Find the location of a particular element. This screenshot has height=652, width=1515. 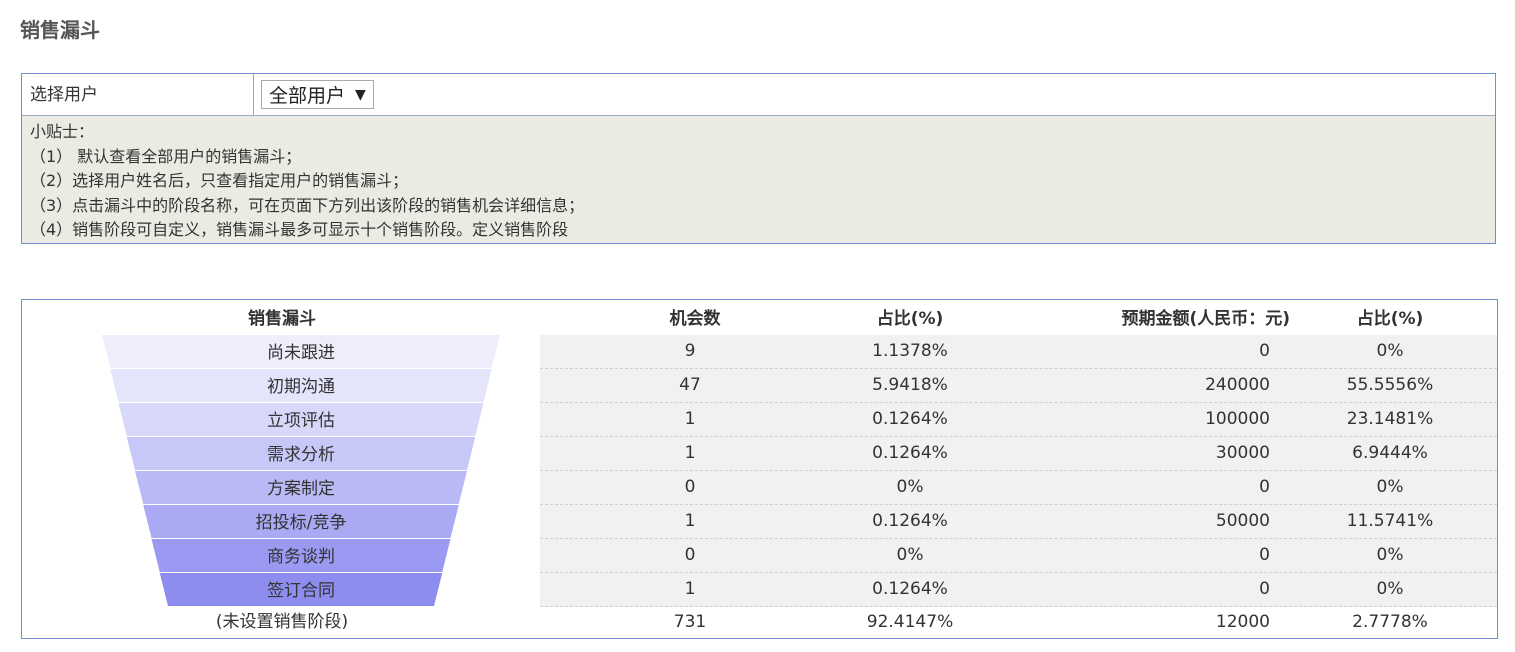

funnel-chart: 尚未跟进初期沟通立项评估需求分析方案制定招投标/竞争商务谈判签订合同 is located at coordinates (301, 470).